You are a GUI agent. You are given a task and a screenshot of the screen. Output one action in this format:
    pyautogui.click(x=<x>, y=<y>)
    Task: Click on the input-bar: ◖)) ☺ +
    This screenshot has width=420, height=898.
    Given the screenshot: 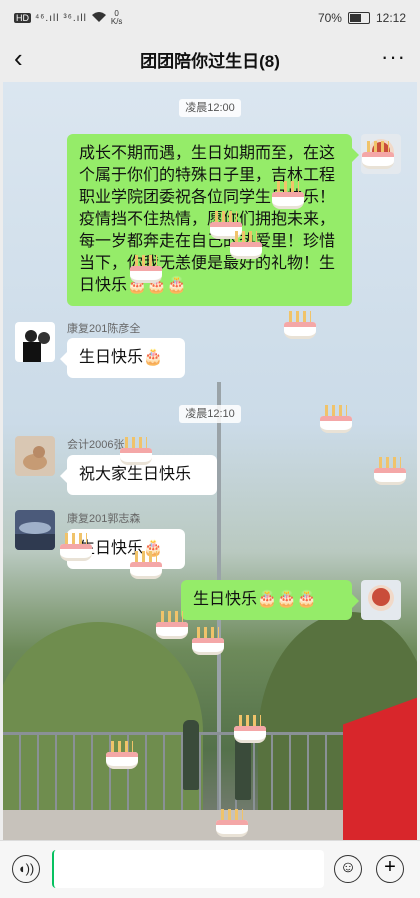 What is the action you would take?
    pyautogui.click(x=210, y=869)
    